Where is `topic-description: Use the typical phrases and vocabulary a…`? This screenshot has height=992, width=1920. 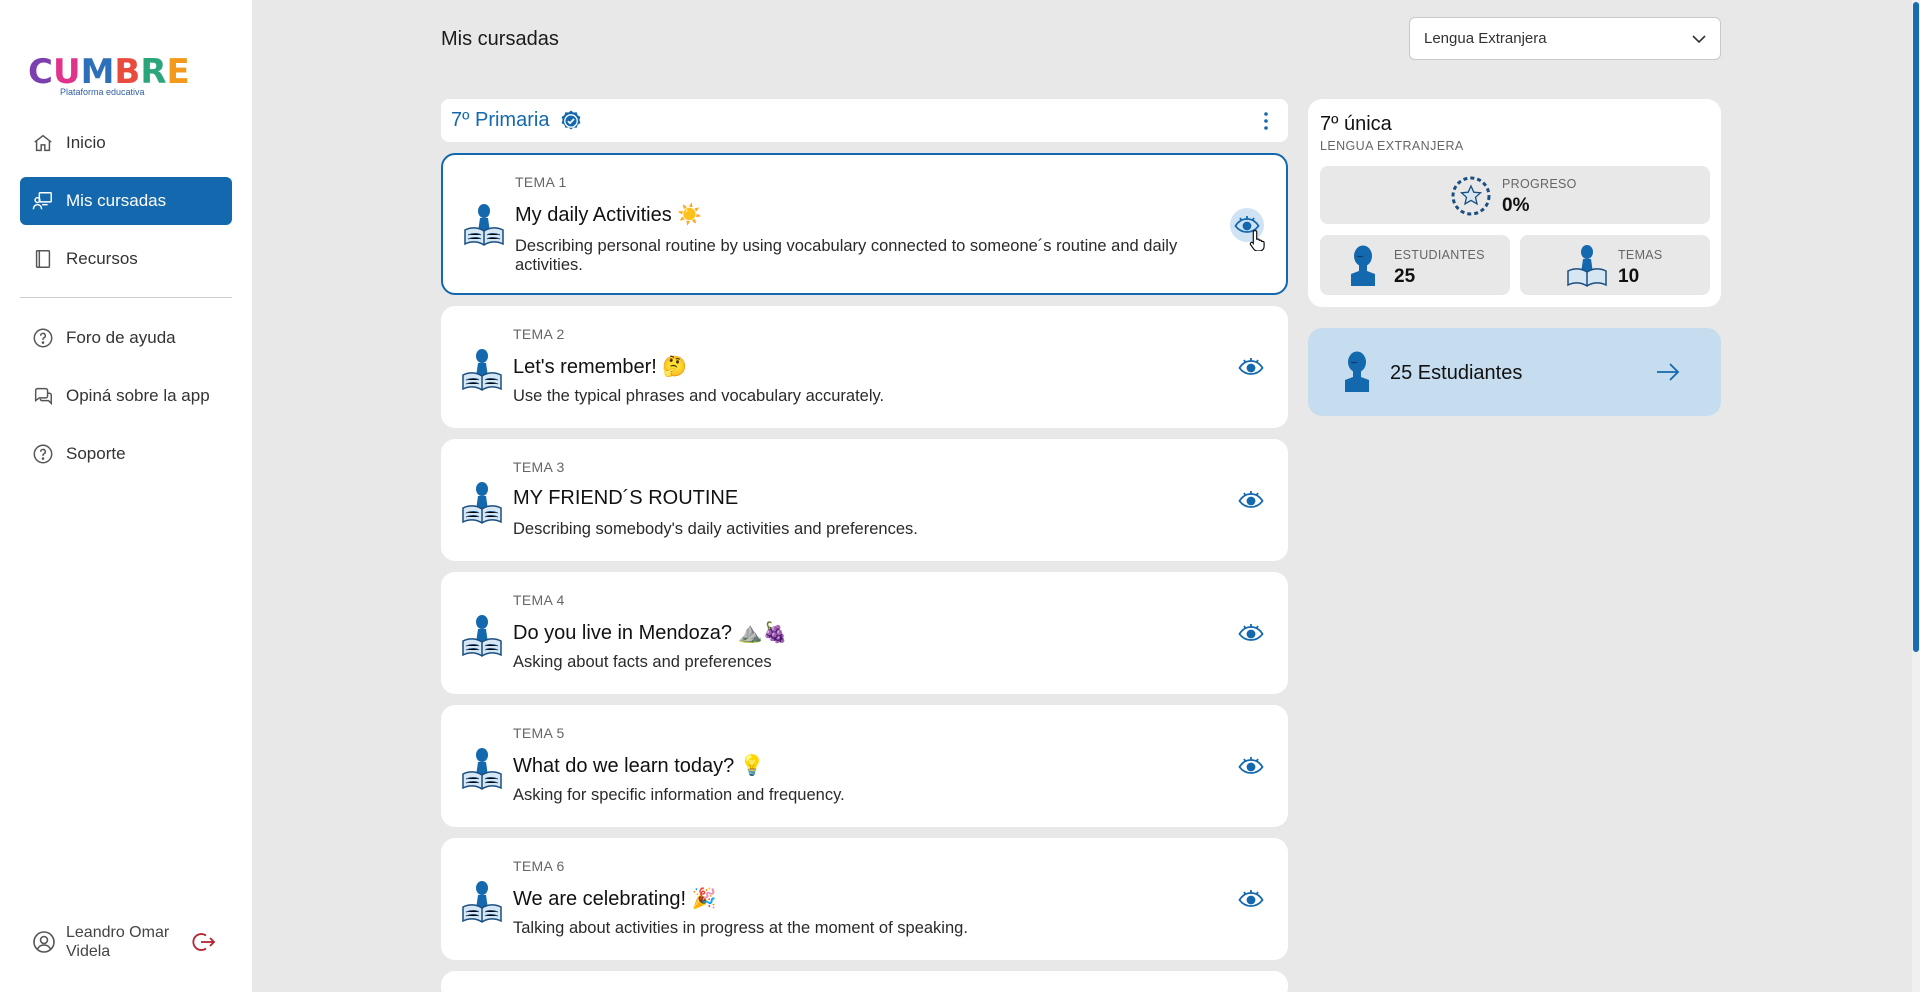
topic-description: Use the typical phrases and vocabulary a… is located at coordinates (699, 396).